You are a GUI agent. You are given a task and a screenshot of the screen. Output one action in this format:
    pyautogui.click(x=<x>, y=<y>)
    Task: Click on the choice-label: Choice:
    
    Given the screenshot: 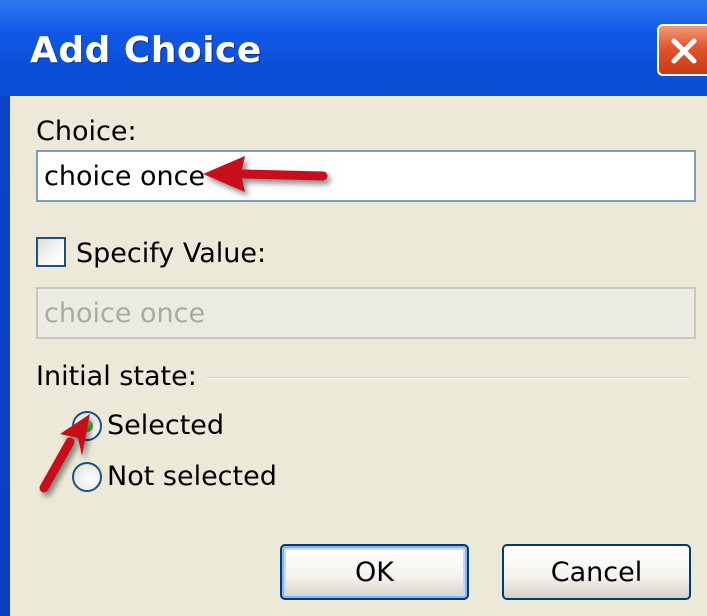 What is the action you would take?
    pyautogui.click(x=86, y=131)
    